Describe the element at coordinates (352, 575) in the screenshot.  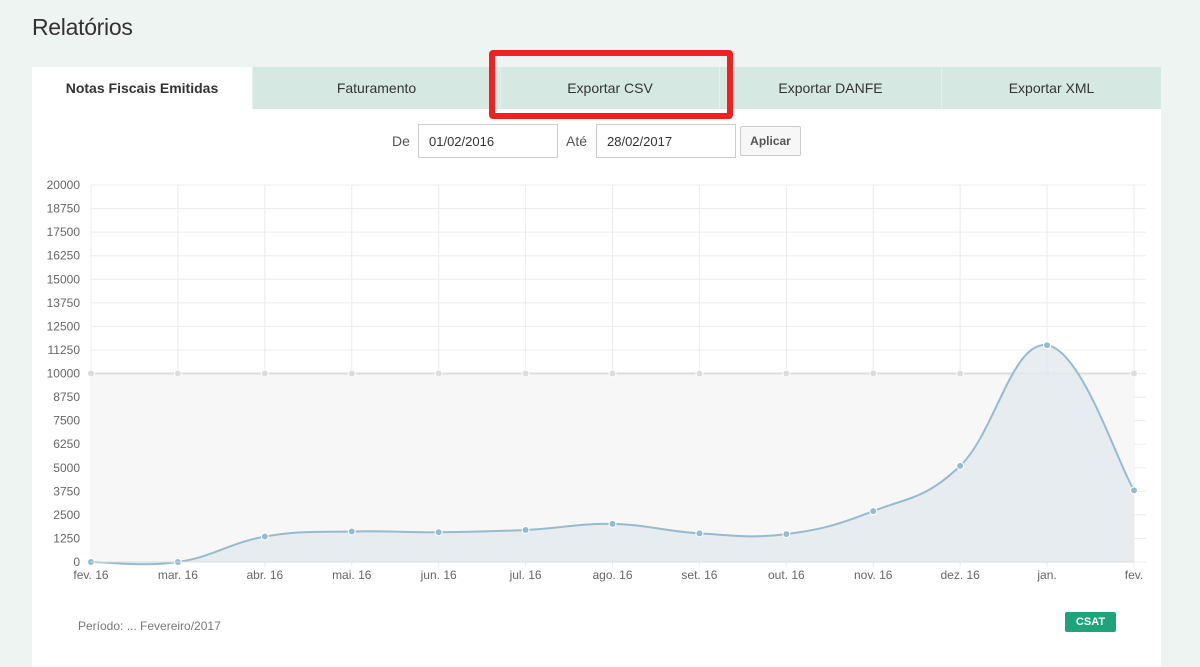
I see `x-tick-label: mai. 16` at that location.